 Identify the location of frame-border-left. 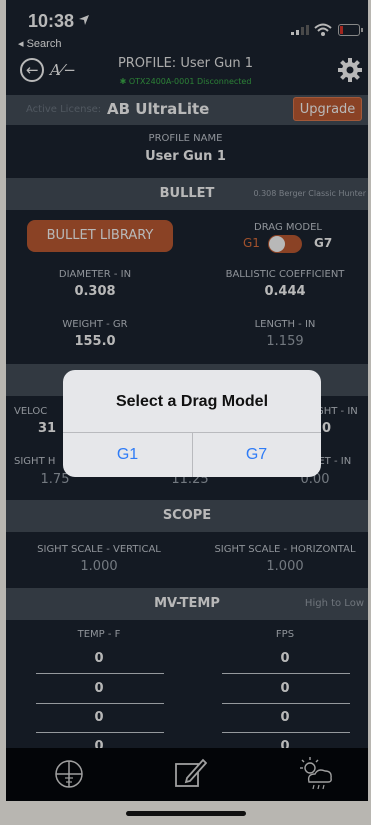
(3, 412).